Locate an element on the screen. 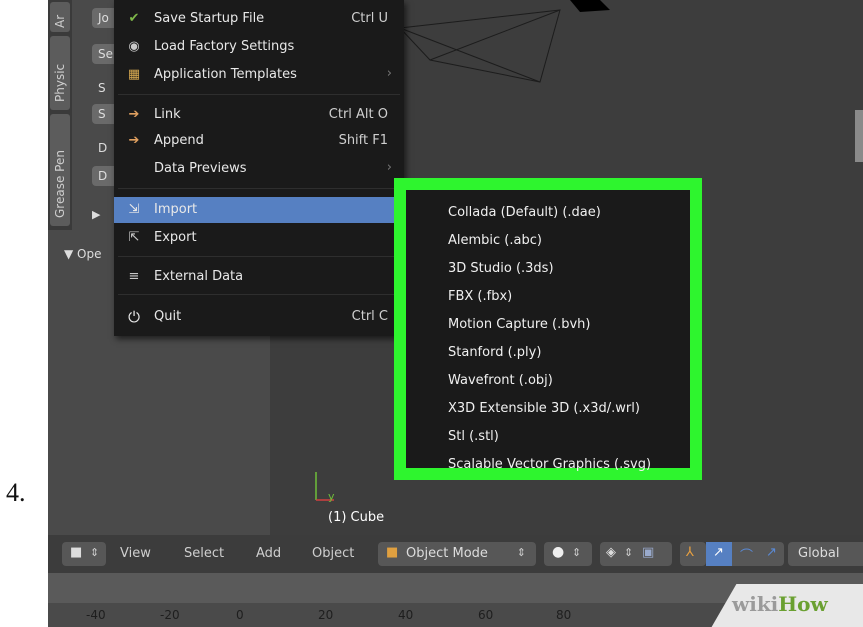 This screenshot has height=627, width=863. import-alembic: Alembic (.abc) is located at coordinates (495, 240).